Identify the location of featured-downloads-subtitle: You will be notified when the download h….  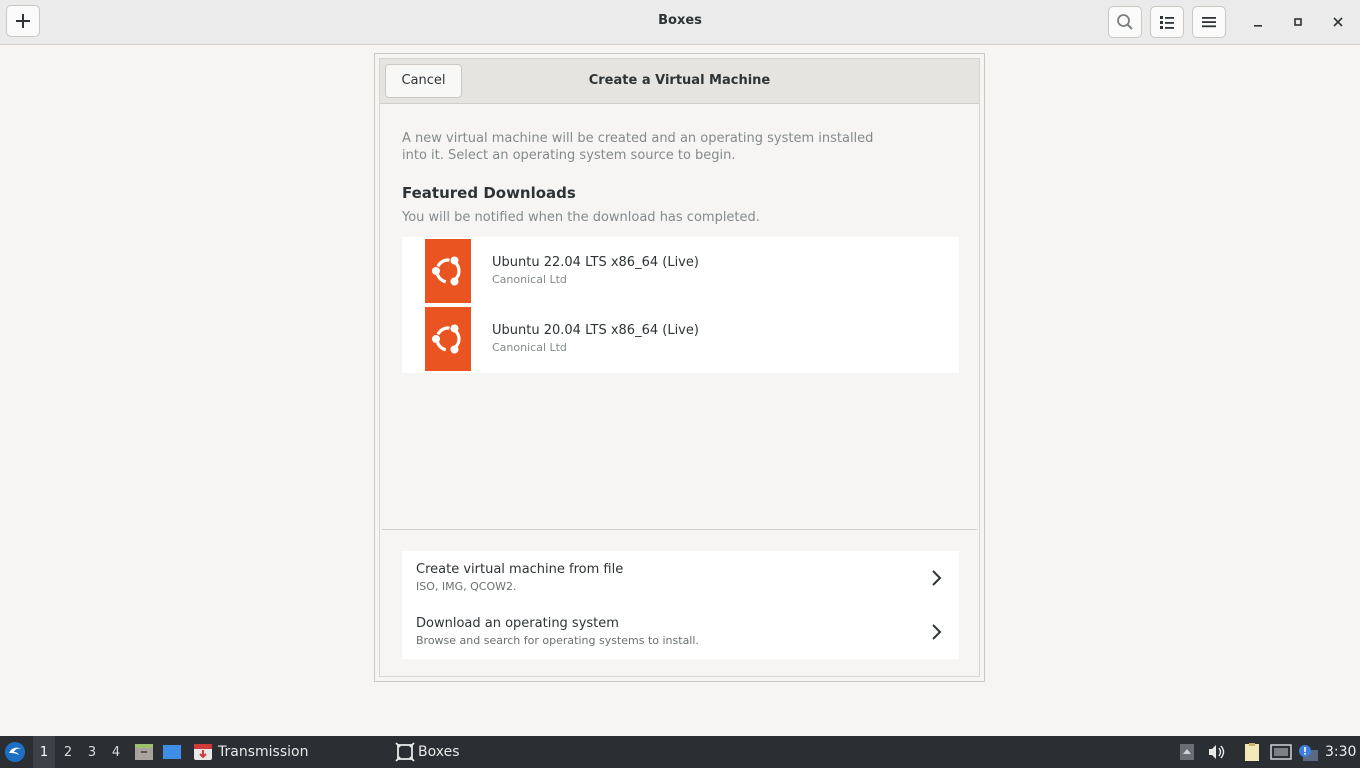
(581, 217).